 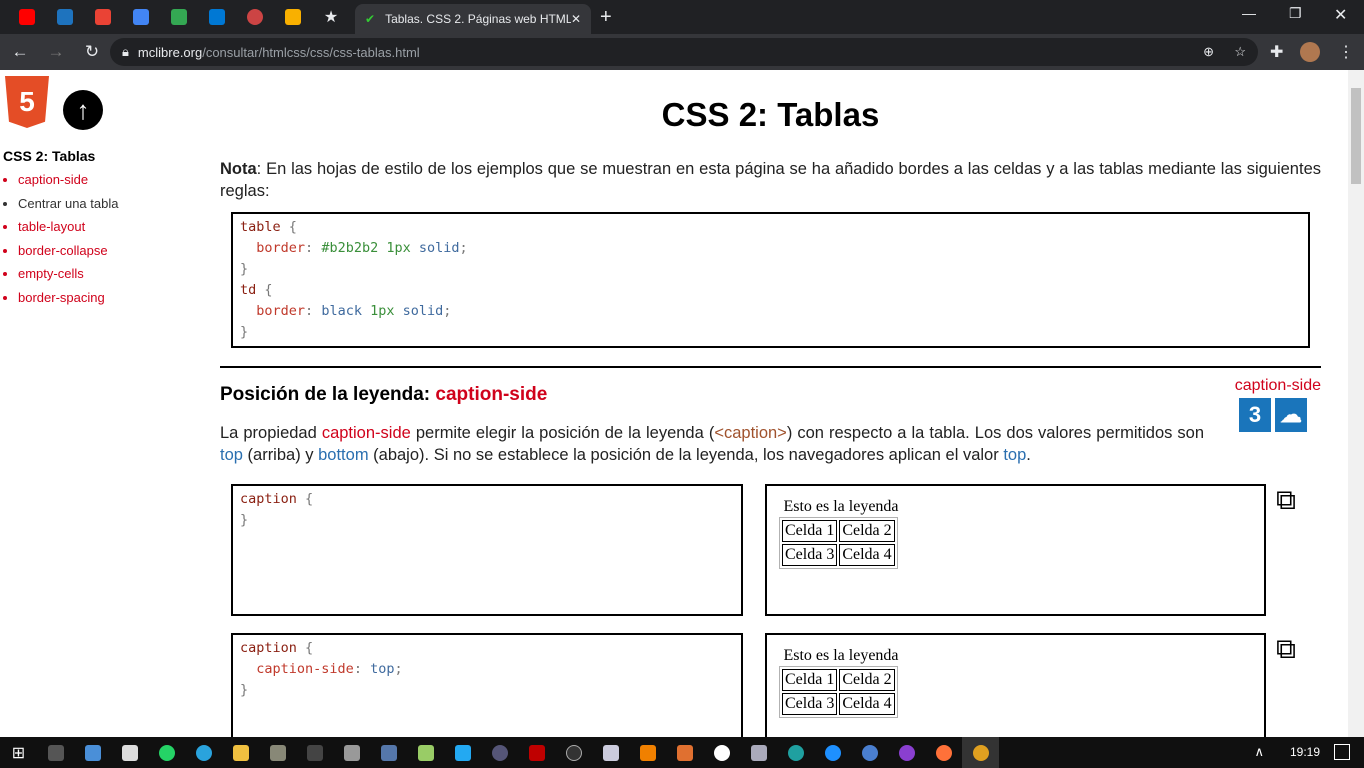 I want to click on sidebar-link-centrar: Centrar una tabla, so click(x=68, y=203).